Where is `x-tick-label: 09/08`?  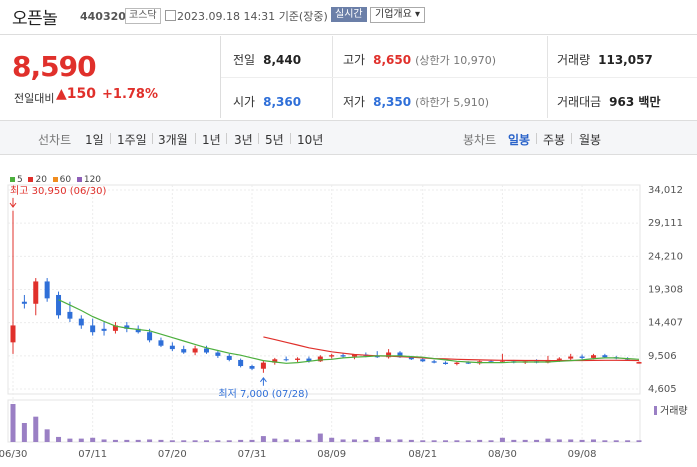
x-tick-label: 09/08 is located at coordinates (582, 454).